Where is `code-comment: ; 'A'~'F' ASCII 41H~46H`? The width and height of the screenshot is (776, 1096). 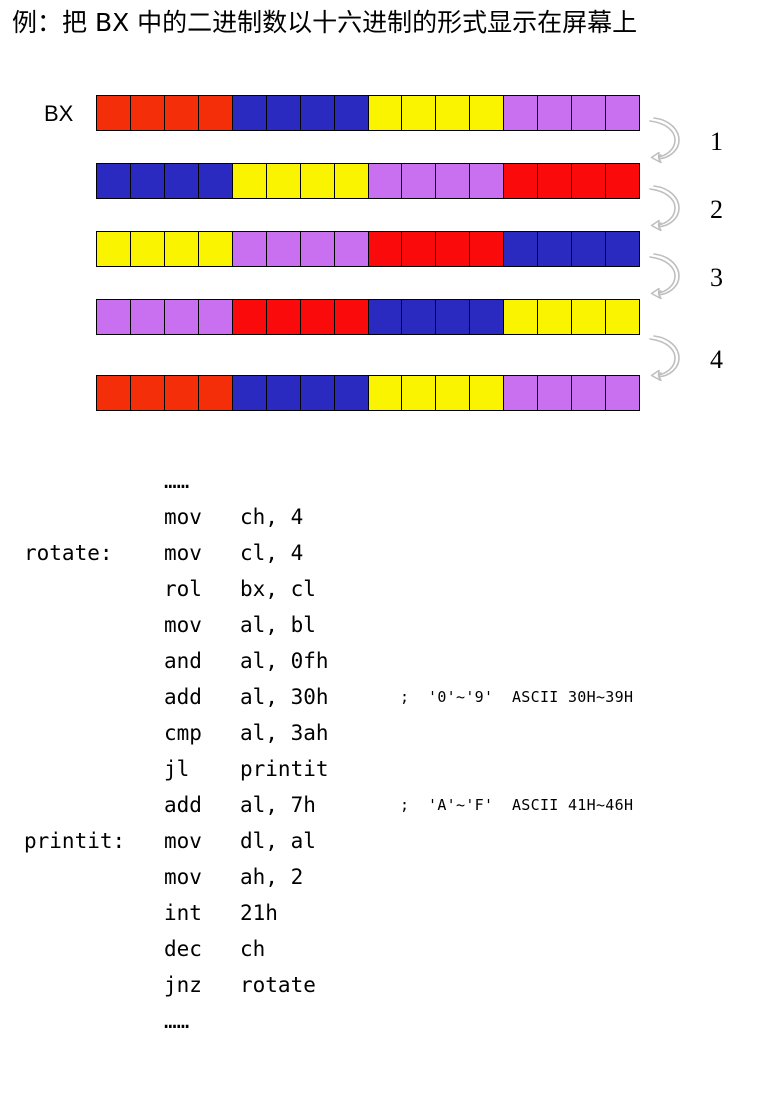
code-comment: ; 'A'~'F' ASCII 41H~46H is located at coordinates (517, 805).